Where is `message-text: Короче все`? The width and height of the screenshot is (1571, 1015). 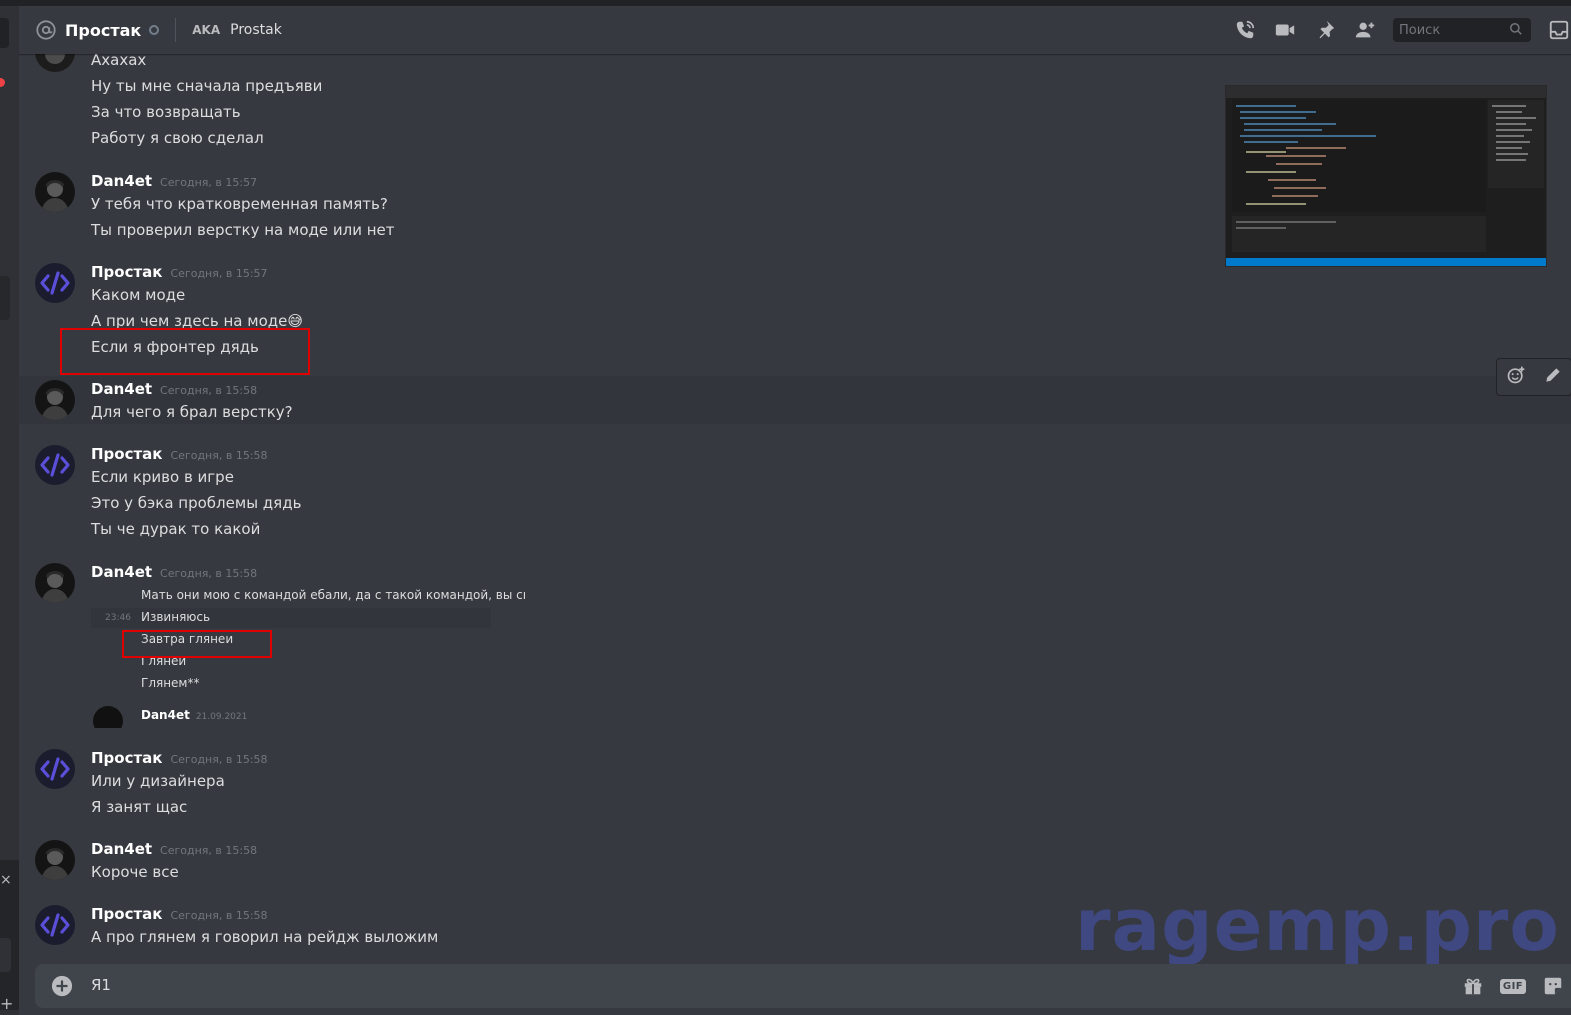 message-text: Короче все is located at coordinates (135, 872).